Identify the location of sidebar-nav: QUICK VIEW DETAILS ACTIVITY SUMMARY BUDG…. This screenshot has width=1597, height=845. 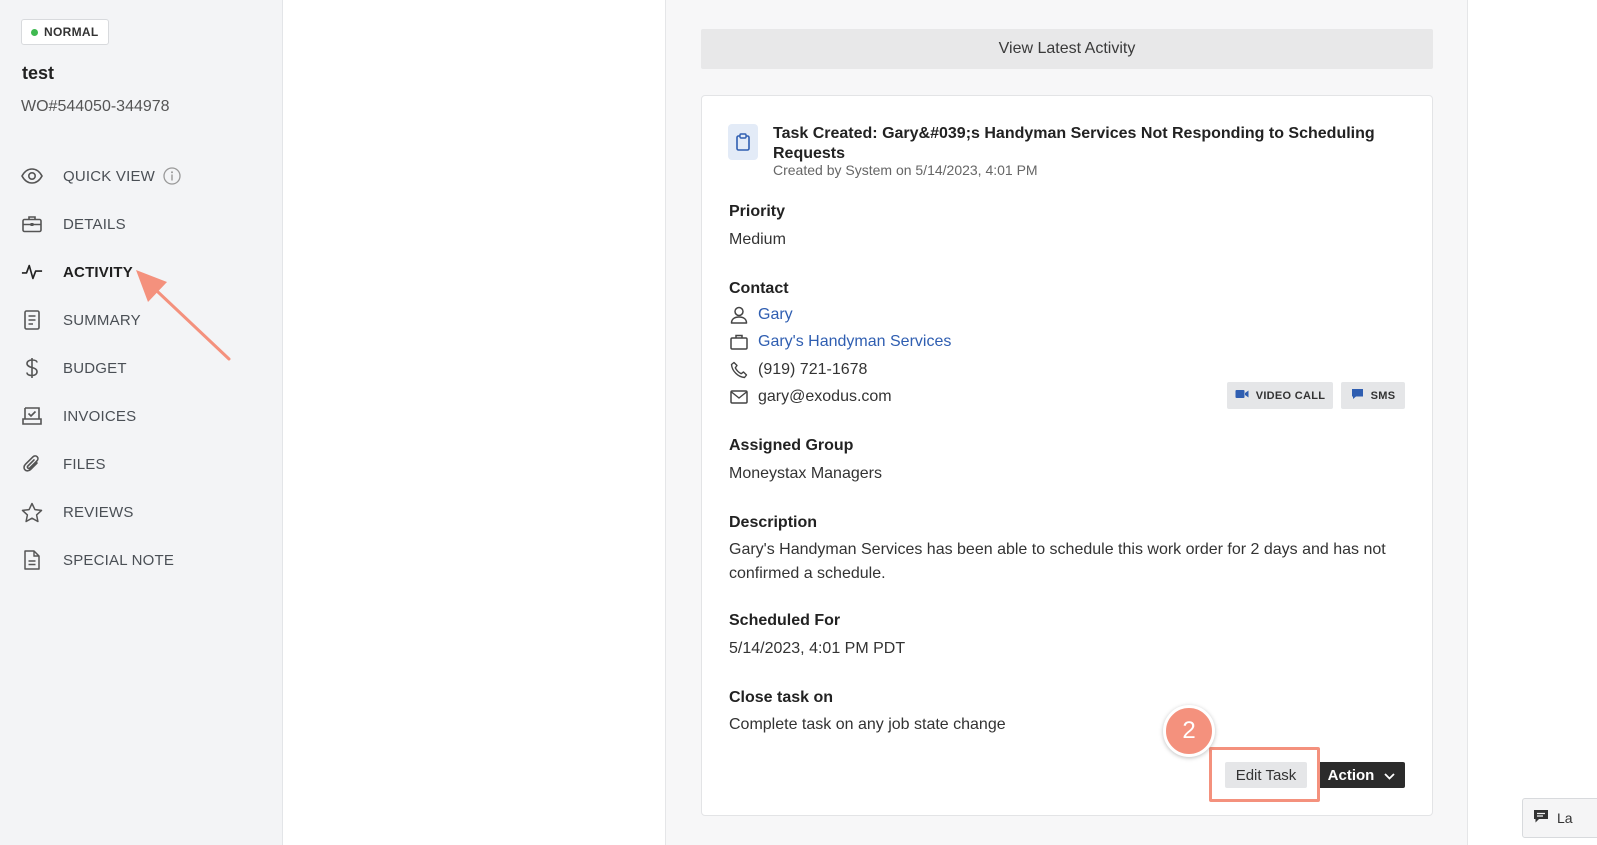
(141, 368).